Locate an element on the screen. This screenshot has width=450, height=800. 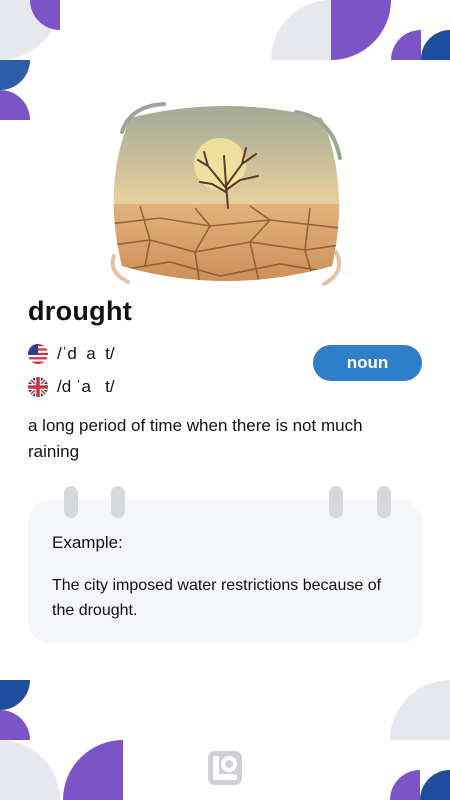
pronunciation-us: /ˈd a t/ is located at coordinates (71, 354).